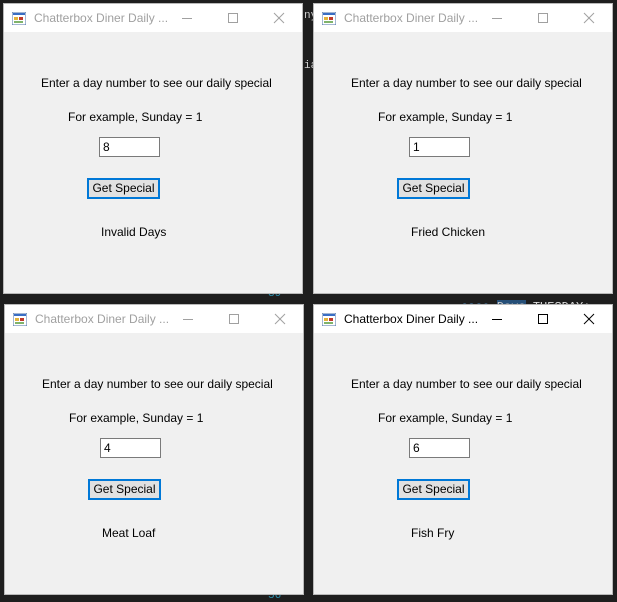  What do you see at coordinates (448, 232) in the screenshot?
I see `special-result-label: Fried Chicken` at bounding box center [448, 232].